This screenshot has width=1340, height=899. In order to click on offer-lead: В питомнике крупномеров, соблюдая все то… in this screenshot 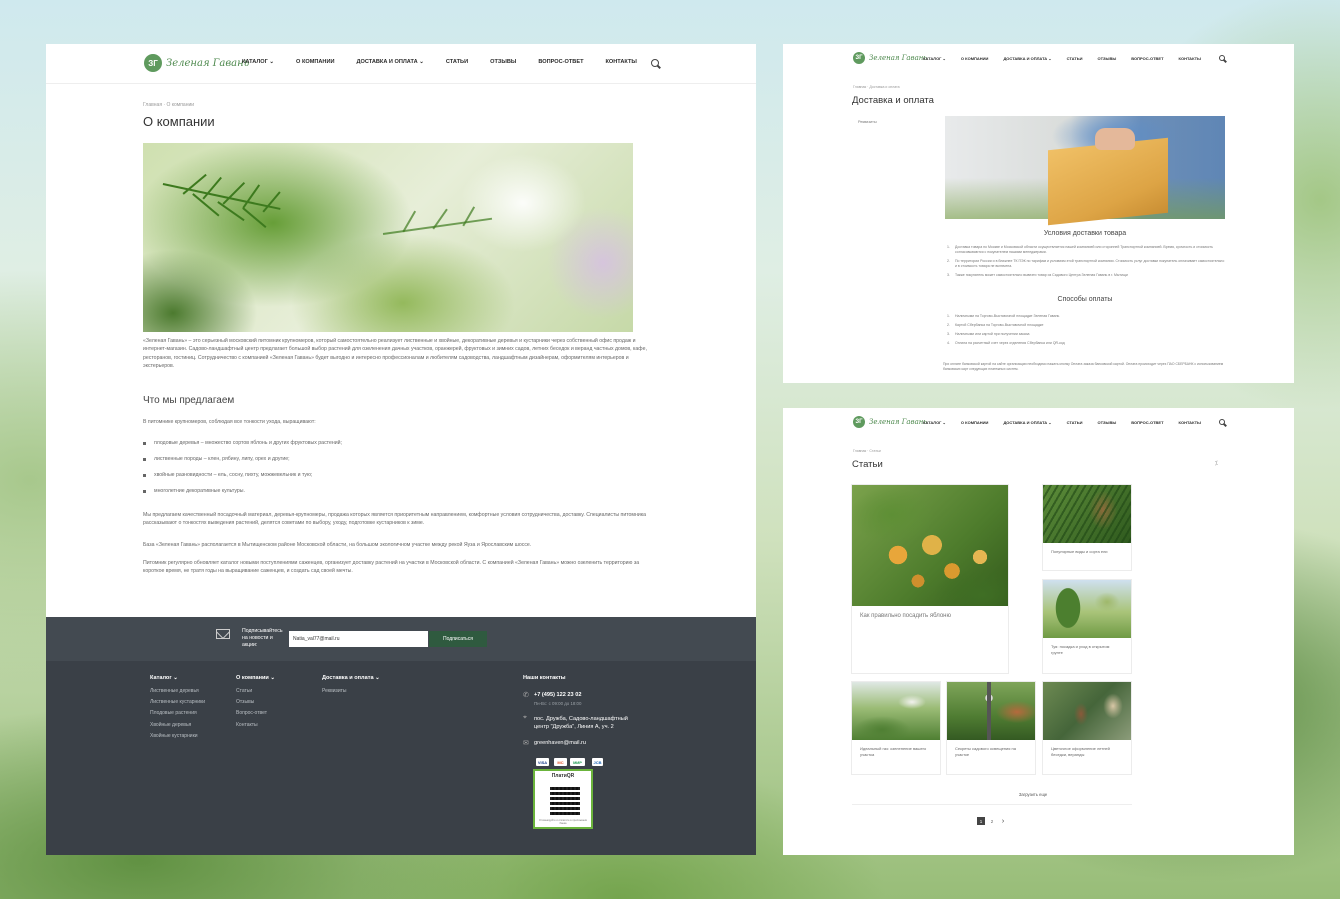, I will do `click(229, 422)`.